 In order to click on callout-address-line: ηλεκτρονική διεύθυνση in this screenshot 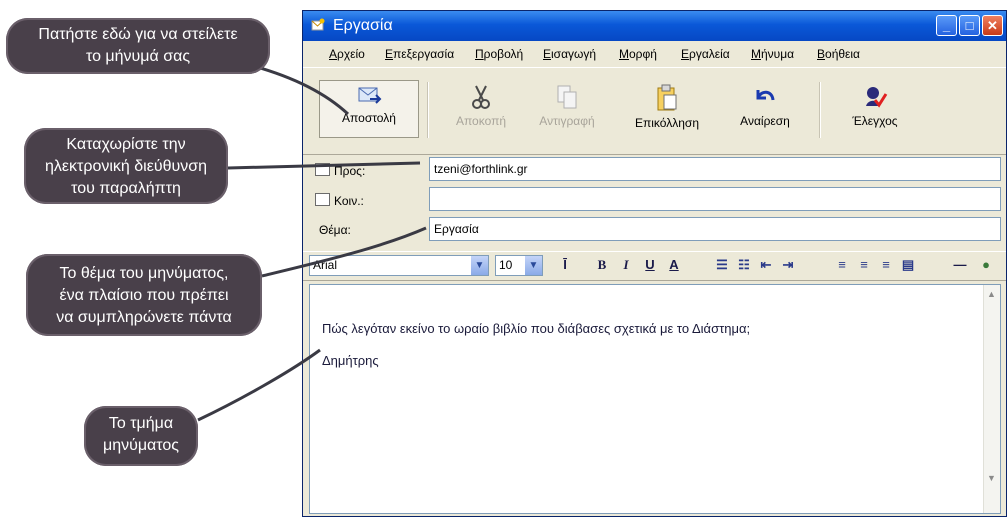, I will do `click(125, 166)`.